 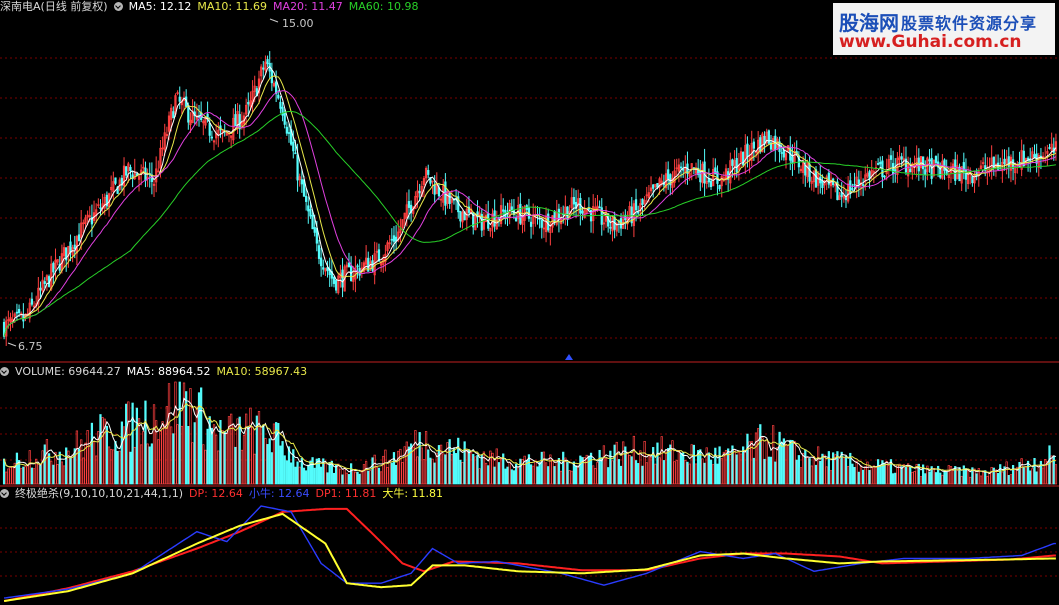 What do you see at coordinates (30, 346) in the screenshot?
I see `price-low-label: 6.75` at bounding box center [30, 346].